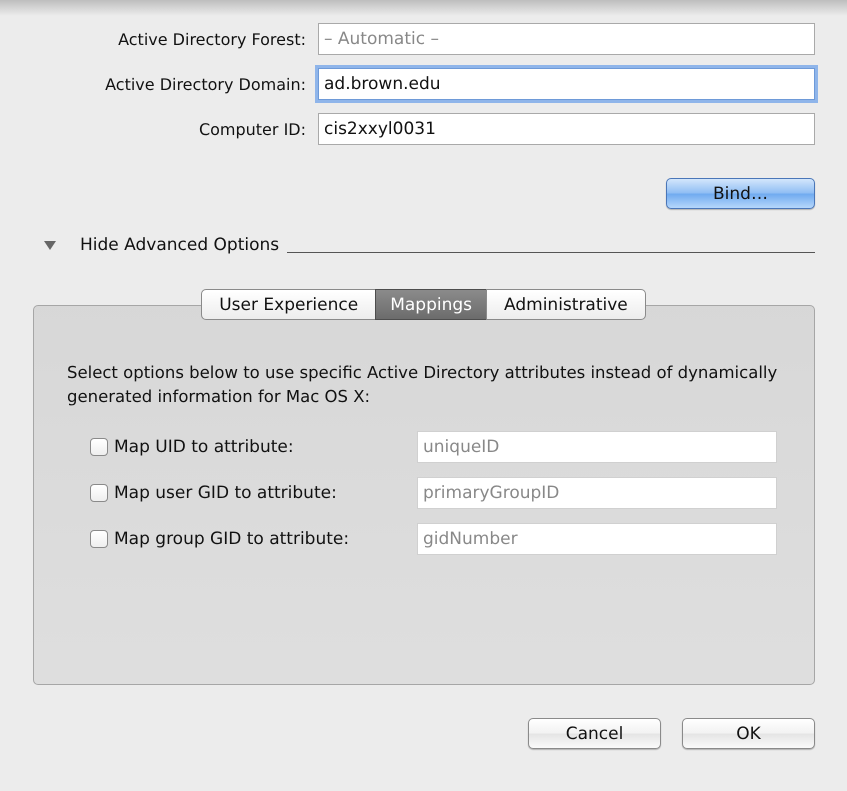 Image resolution: width=847 pixels, height=791 pixels. What do you see at coordinates (566, 39) in the screenshot?
I see `text-field: – Automatic –` at bounding box center [566, 39].